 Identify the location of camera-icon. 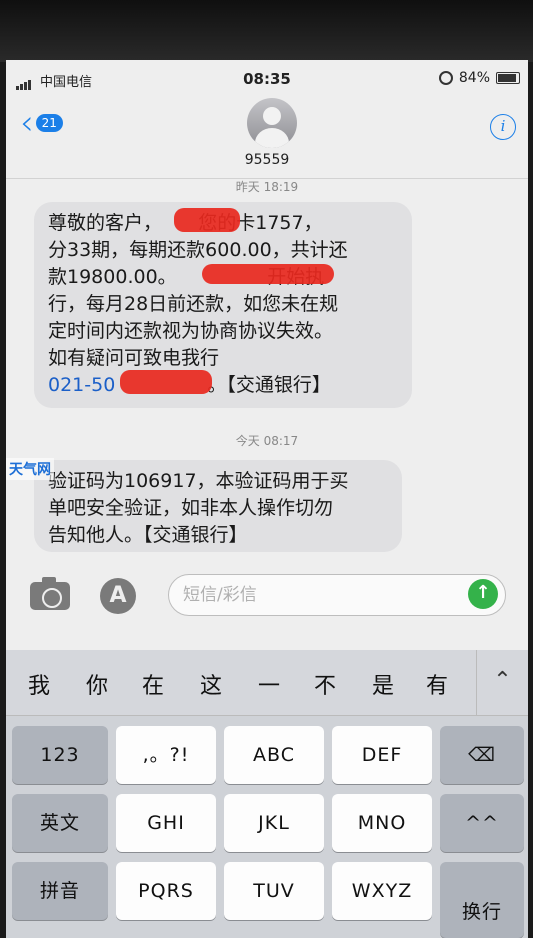
(50, 593).